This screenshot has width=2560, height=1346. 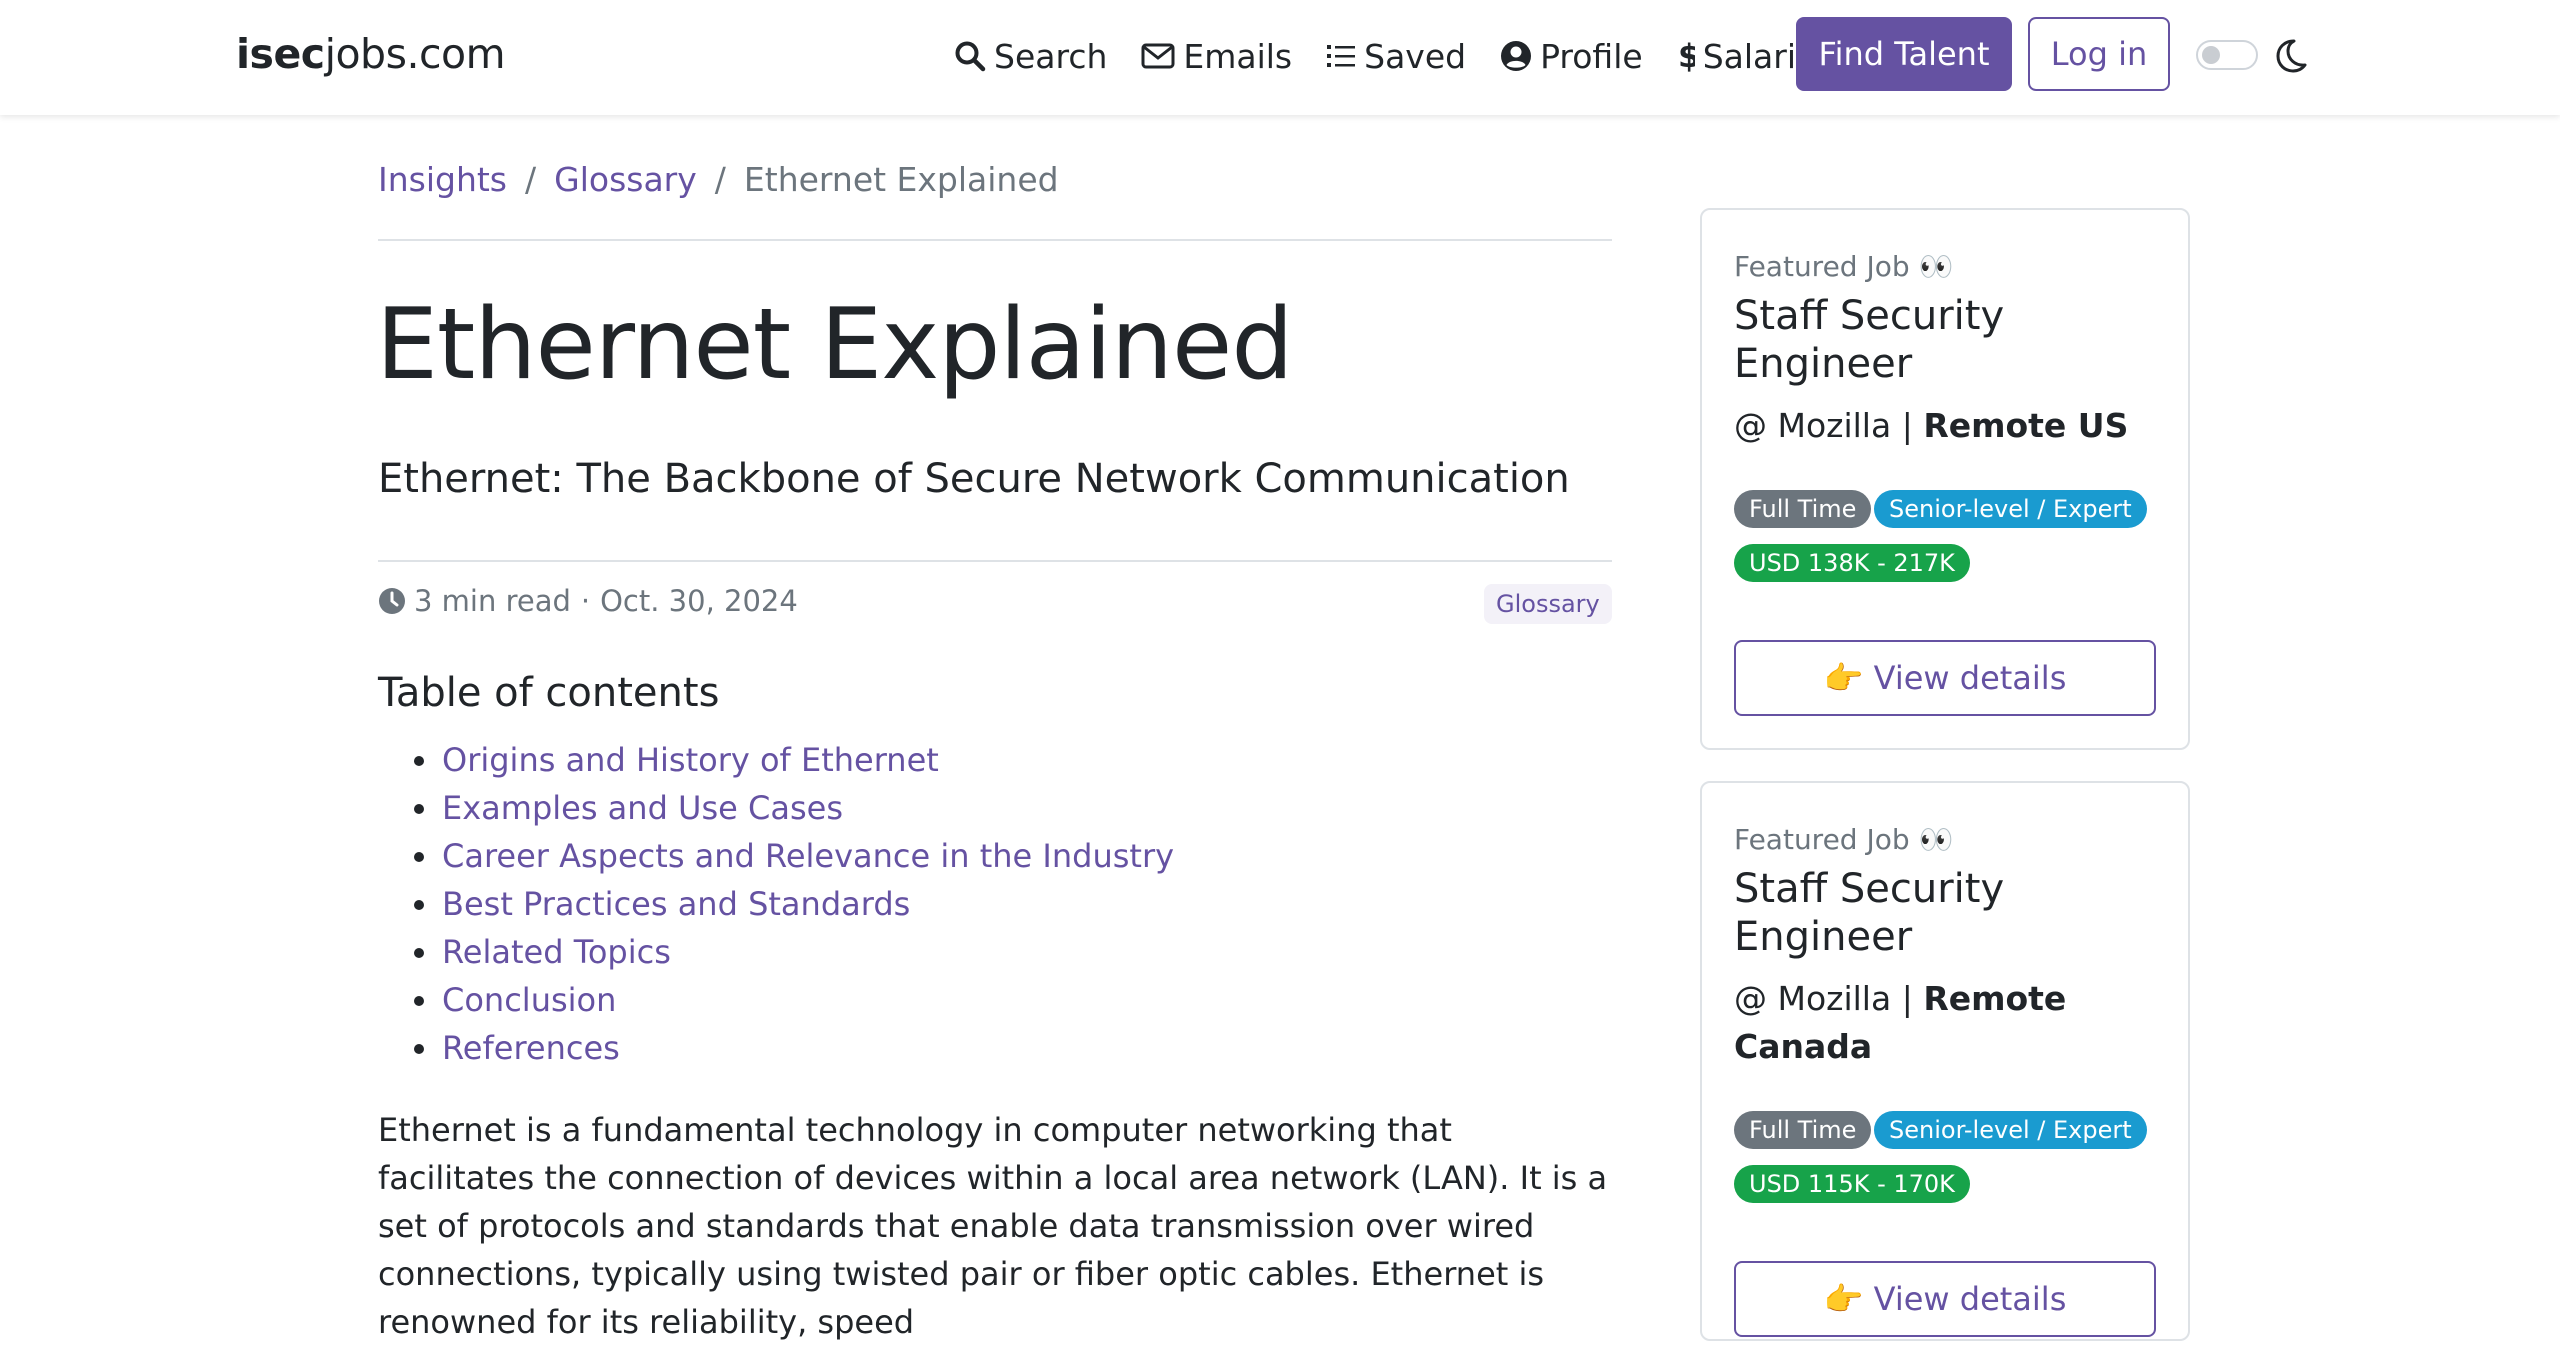 What do you see at coordinates (1852, 1184) in the screenshot?
I see `job-salary-badge: USD 115K - 170K` at bounding box center [1852, 1184].